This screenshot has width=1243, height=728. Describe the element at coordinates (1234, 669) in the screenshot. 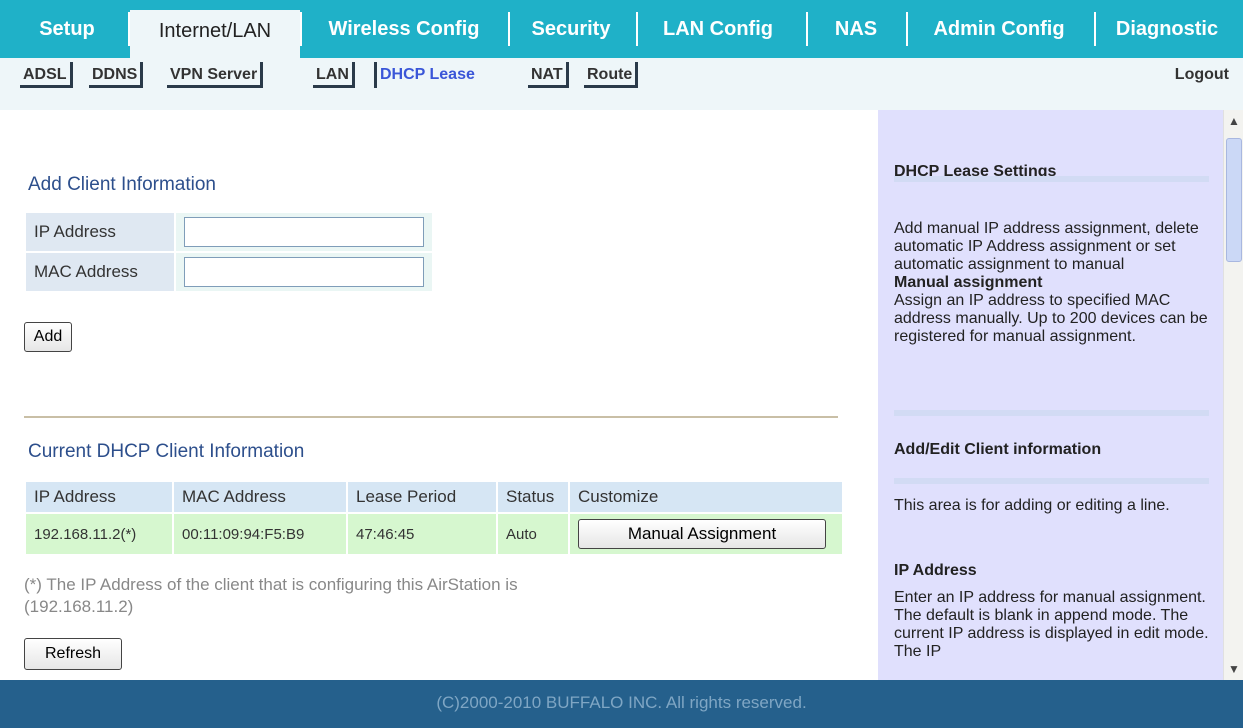

I see `scroll-down-icon: ▼` at that location.